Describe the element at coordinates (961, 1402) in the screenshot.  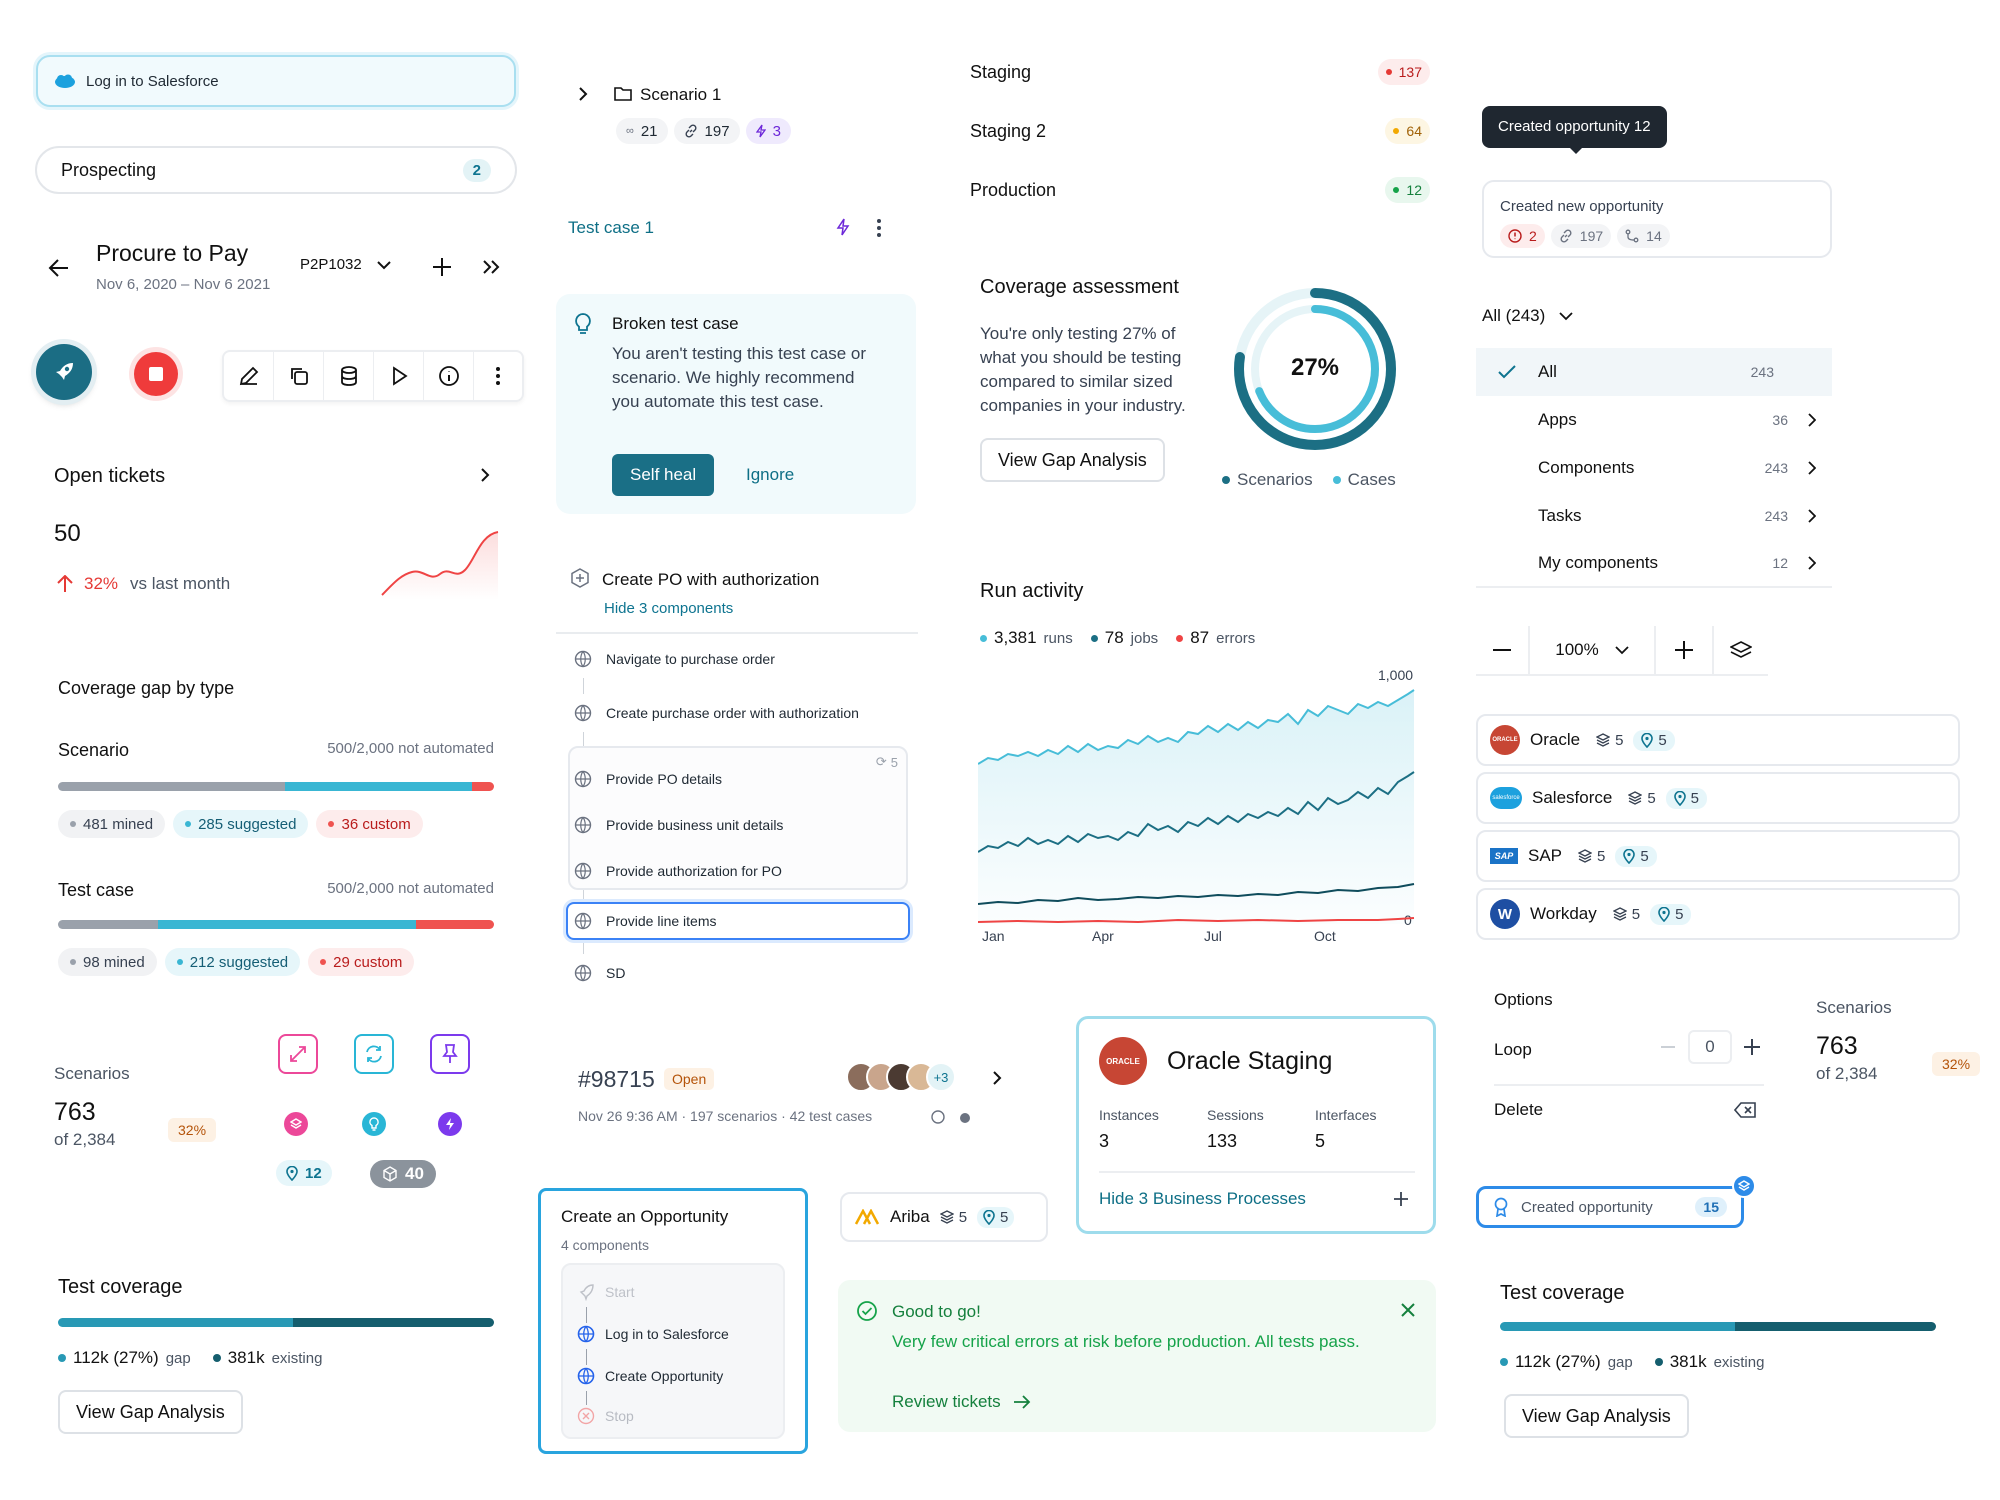
I see `review-tickets-link: Review tickets` at that location.